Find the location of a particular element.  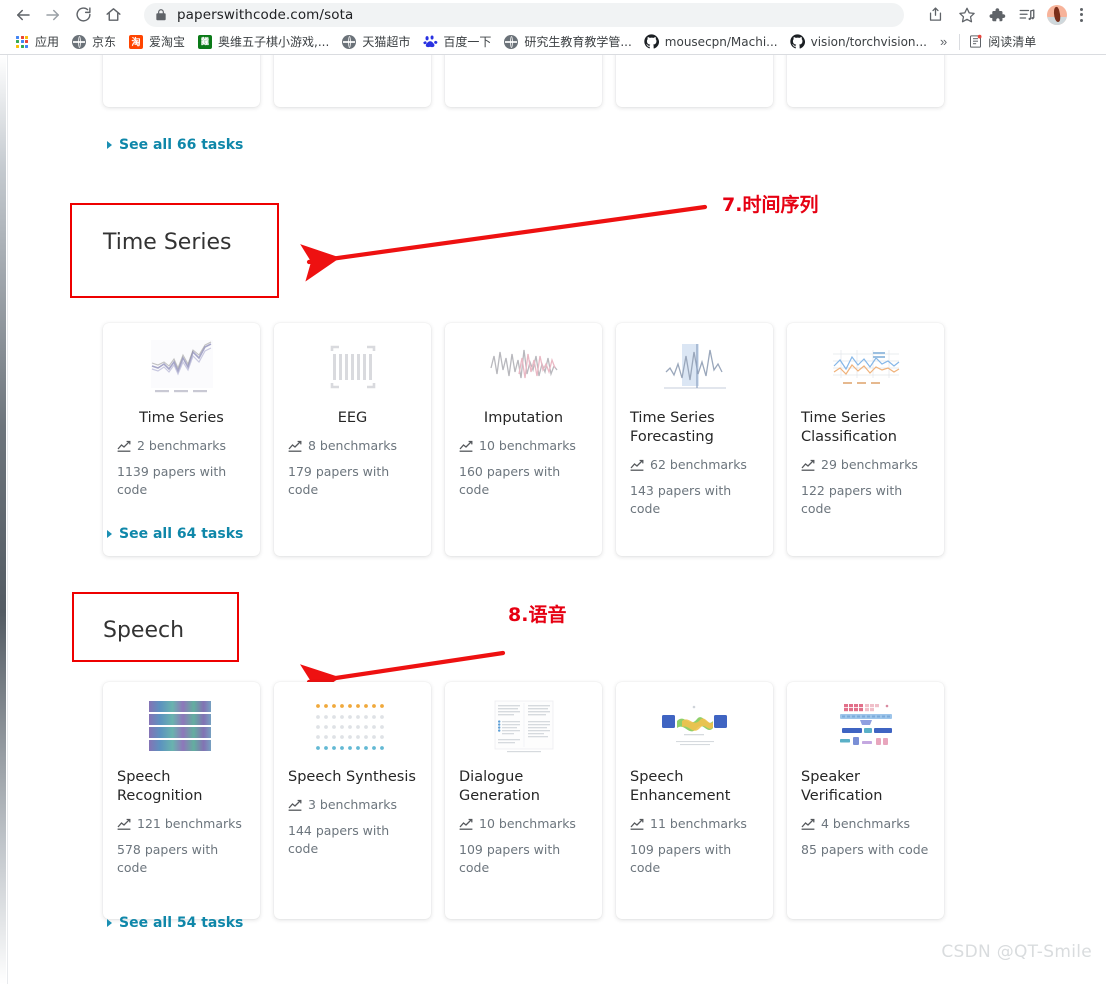

reading-list-button: 阅读清单 is located at coordinates (1003, 42).